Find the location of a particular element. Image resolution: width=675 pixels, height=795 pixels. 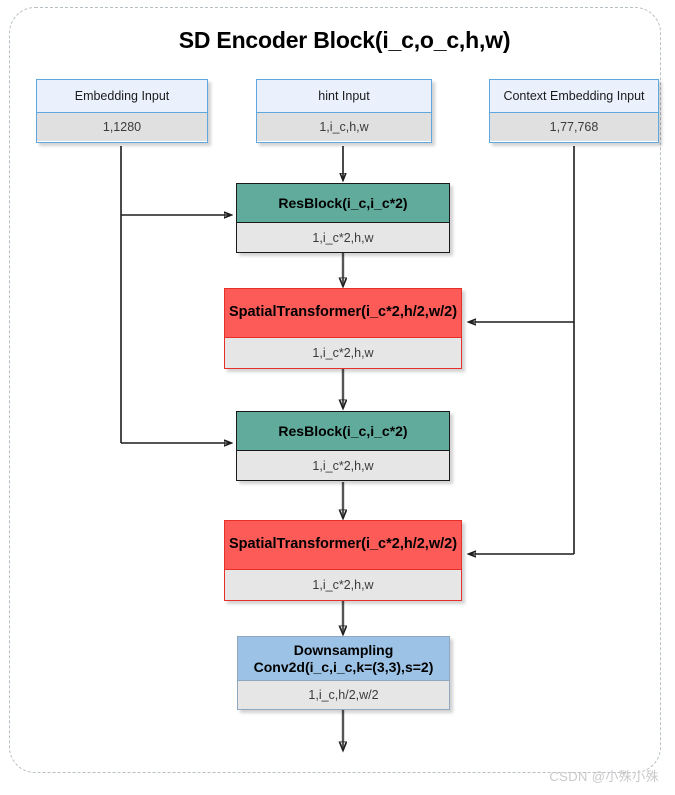

page-title: SD Encoder Block(i_c,o_c,h,w) is located at coordinates (344, 40).